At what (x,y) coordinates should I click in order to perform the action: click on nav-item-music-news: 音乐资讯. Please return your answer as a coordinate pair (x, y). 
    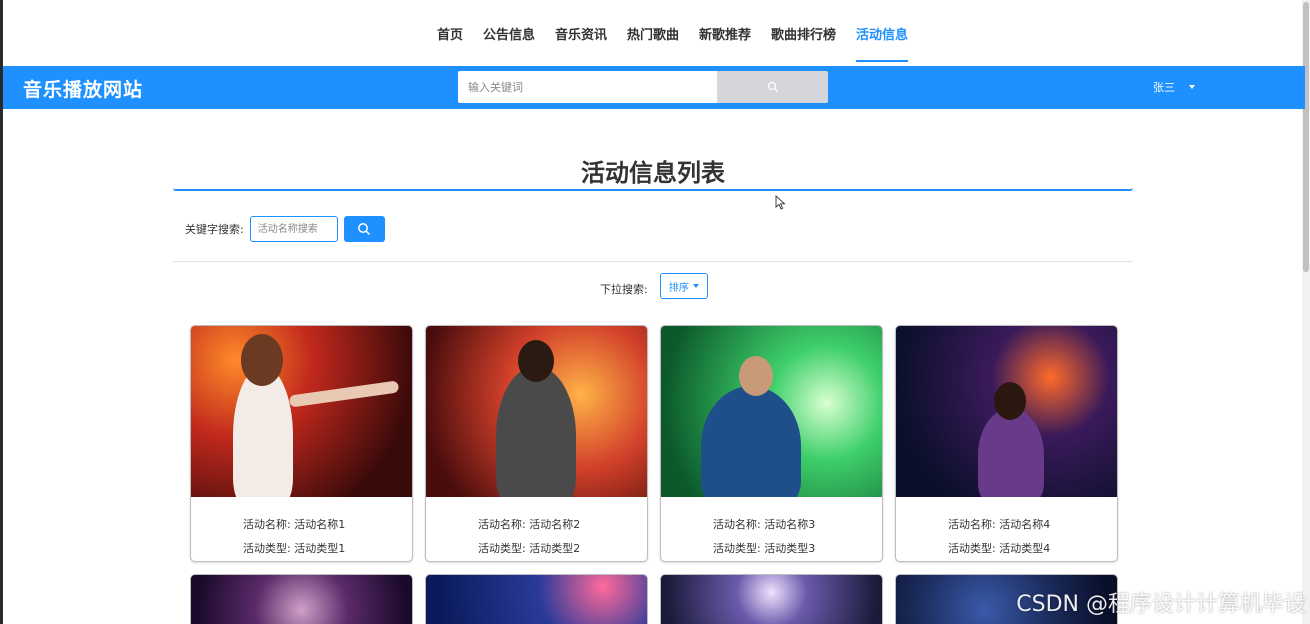
    Looking at the image, I should click on (581, 33).